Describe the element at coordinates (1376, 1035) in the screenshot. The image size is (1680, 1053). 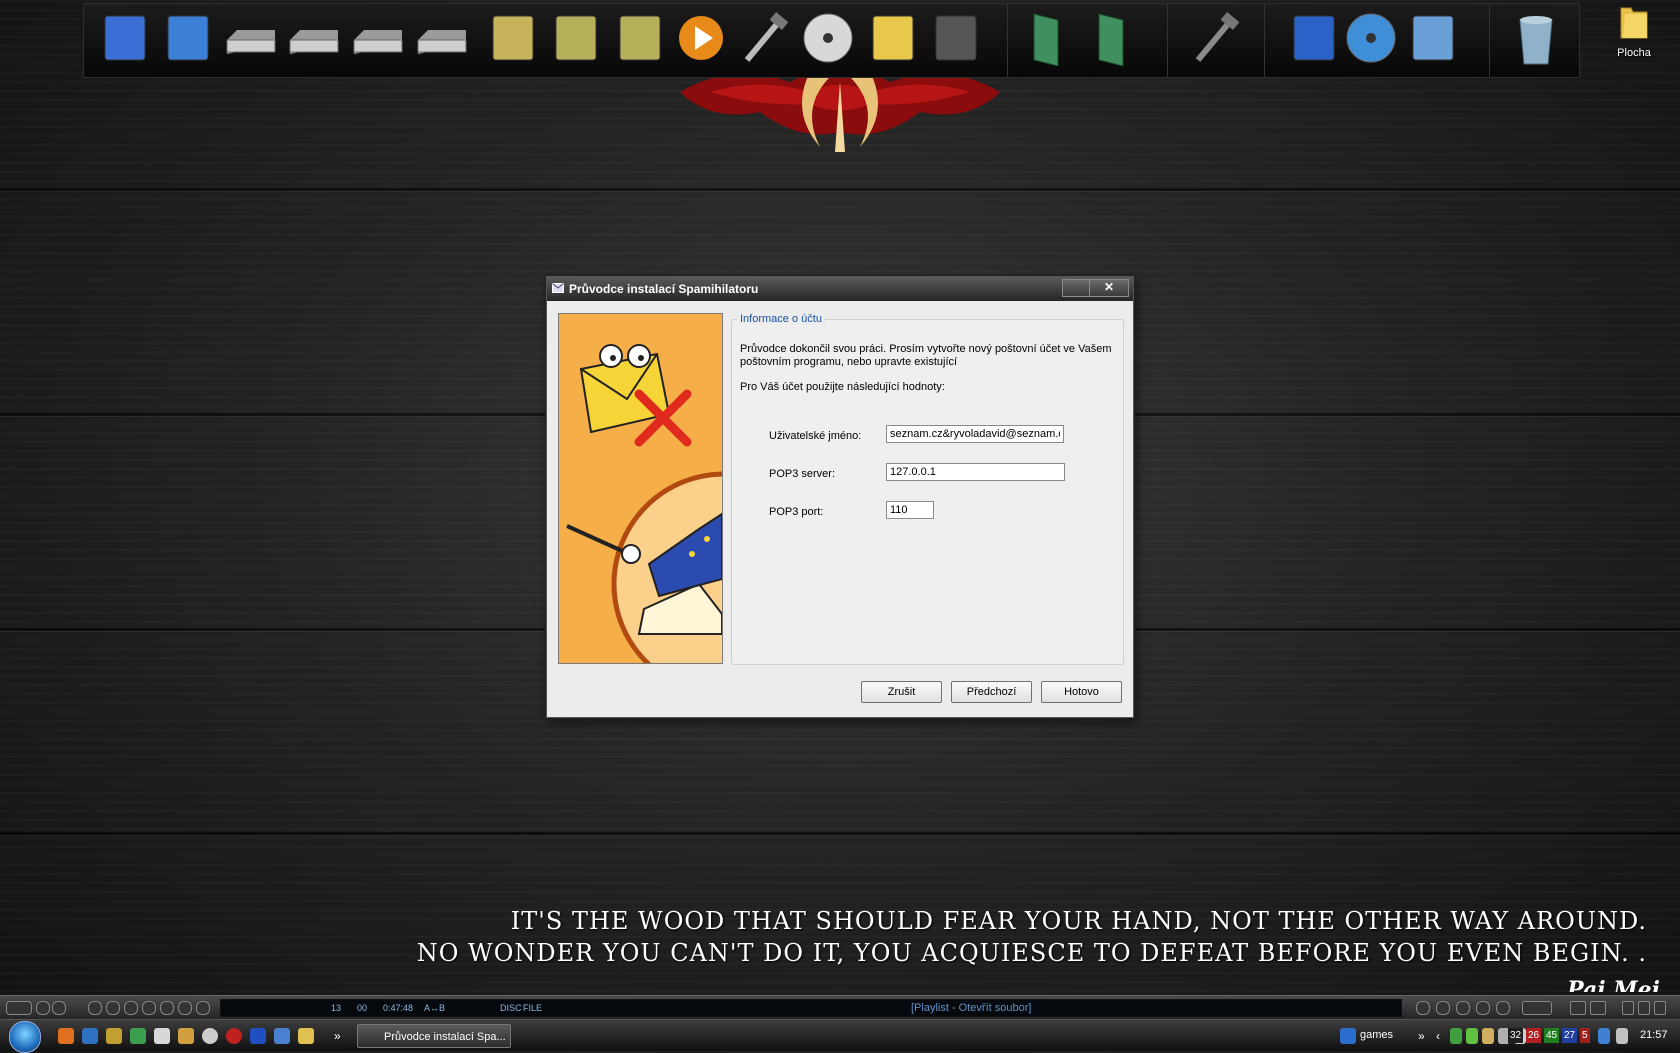
I see `tray-games-label: games` at that location.